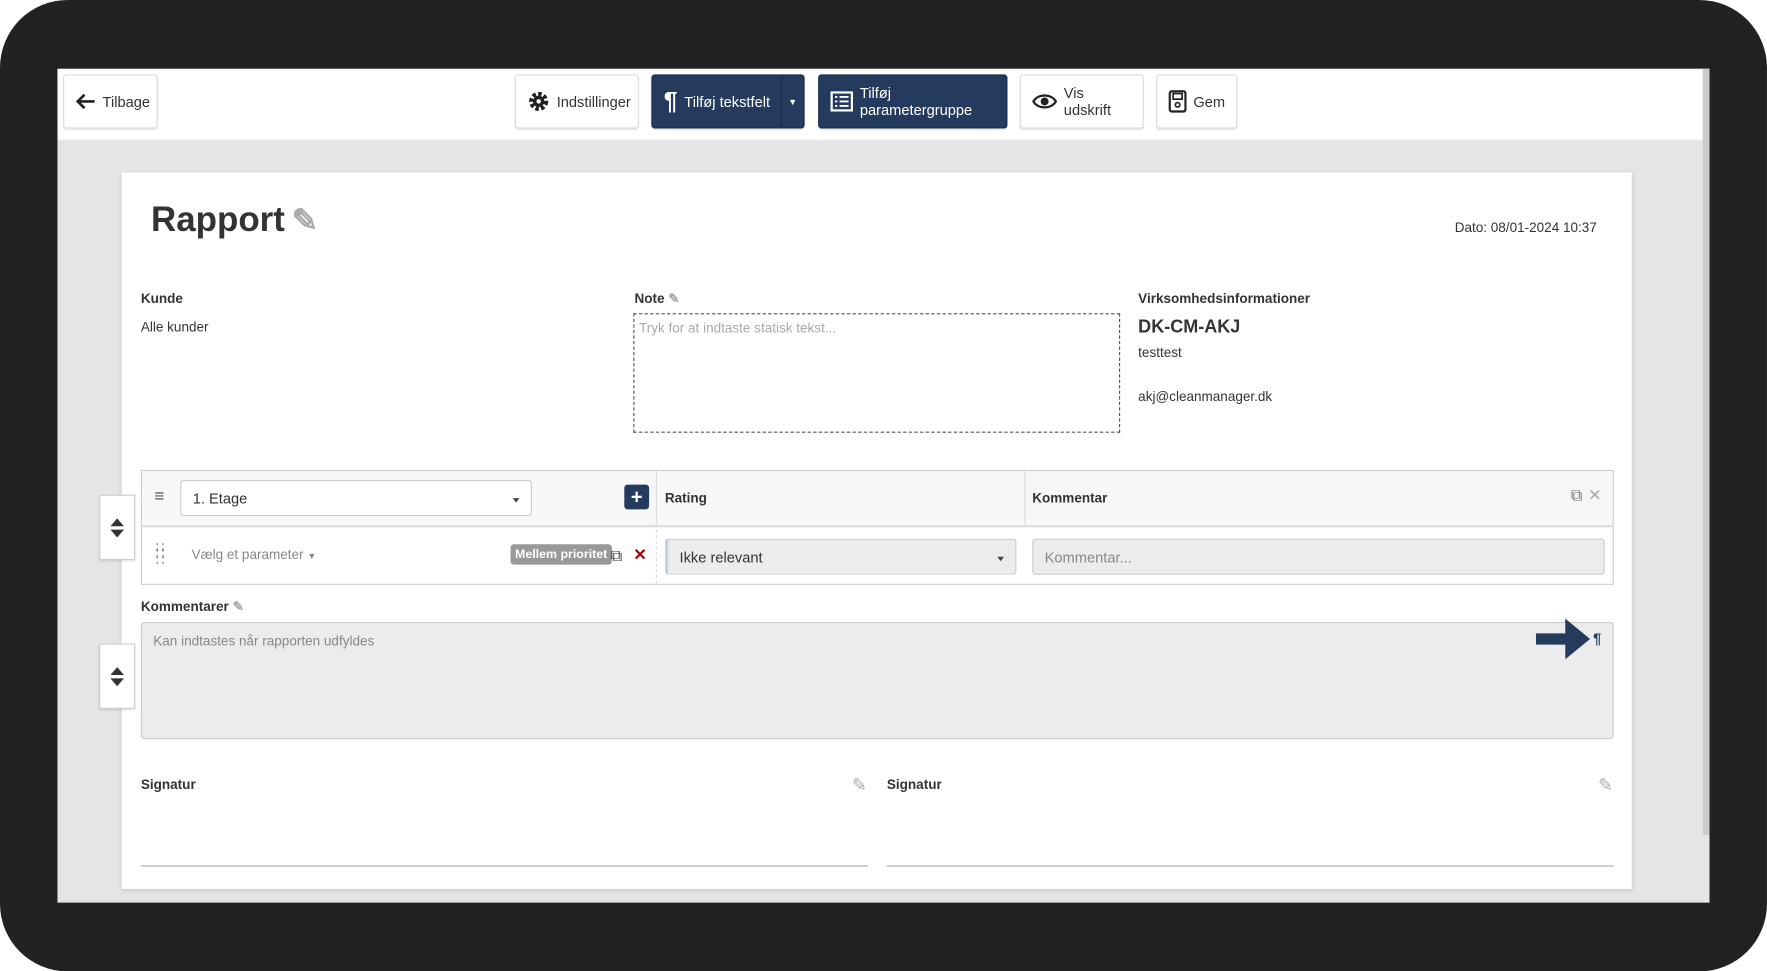 This screenshot has height=971, width=1767. I want to click on settings-button: Indstillinger, so click(576, 101).